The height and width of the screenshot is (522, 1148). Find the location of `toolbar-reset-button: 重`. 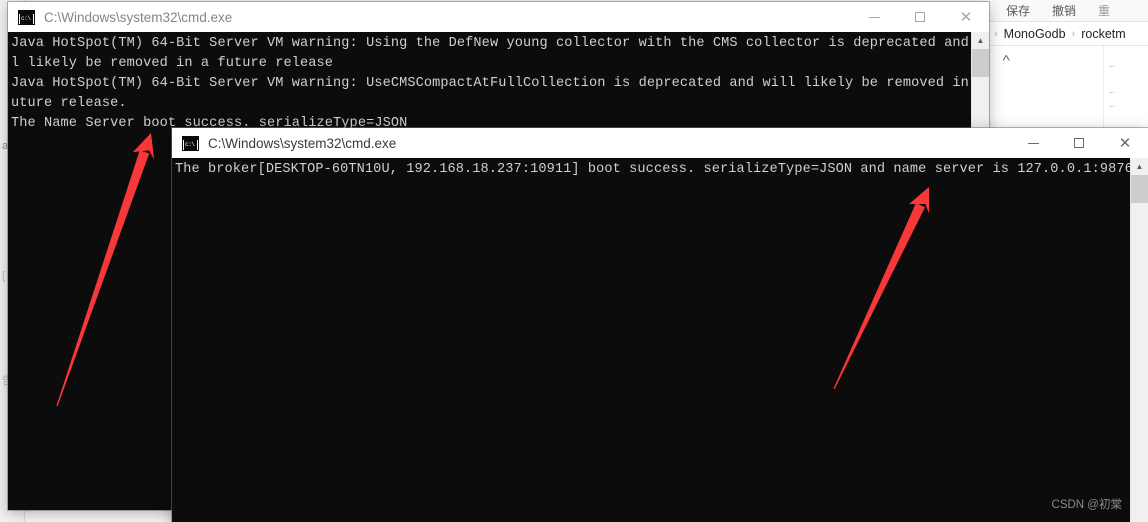

toolbar-reset-button: 重 is located at coordinates (1104, 10).